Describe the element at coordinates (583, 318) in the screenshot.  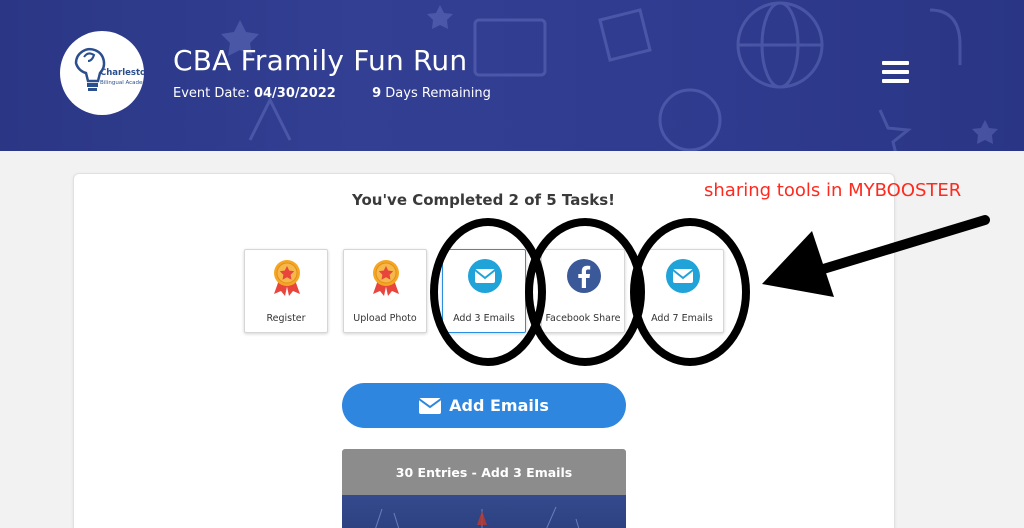
I see `task-label: Facebook Share` at that location.